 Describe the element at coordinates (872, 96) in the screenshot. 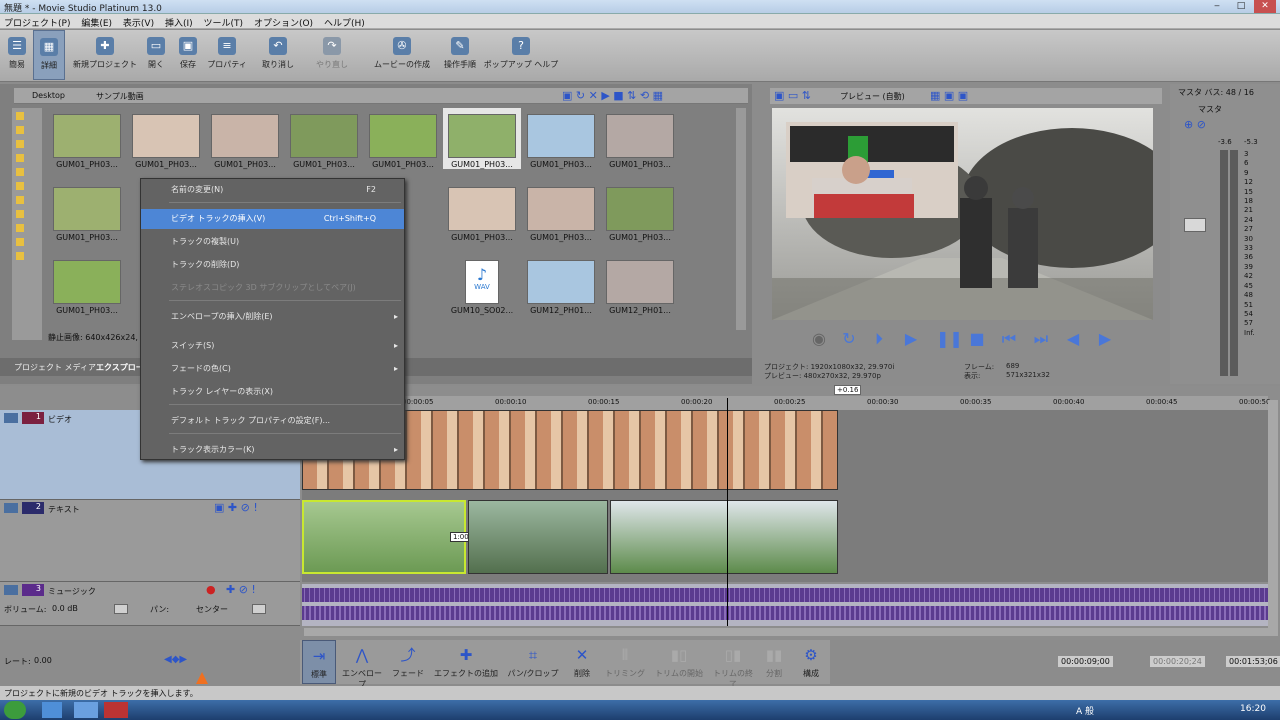

I see `preview-mode-select: プレビュー (自動)` at that location.